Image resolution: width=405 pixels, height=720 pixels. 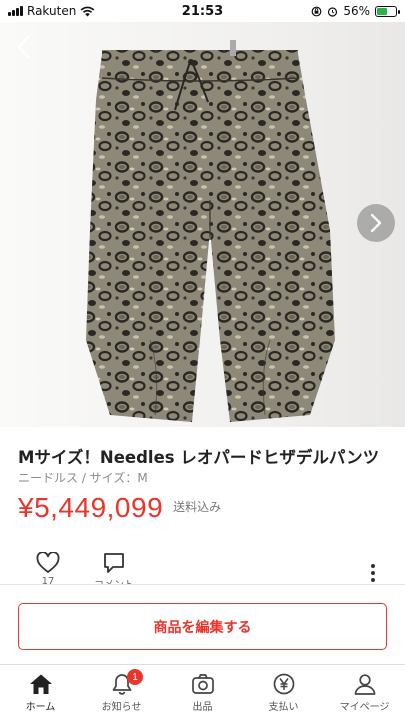 What do you see at coordinates (382, 11) in the screenshot?
I see `battery-fill` at bounding box center [382, 11].